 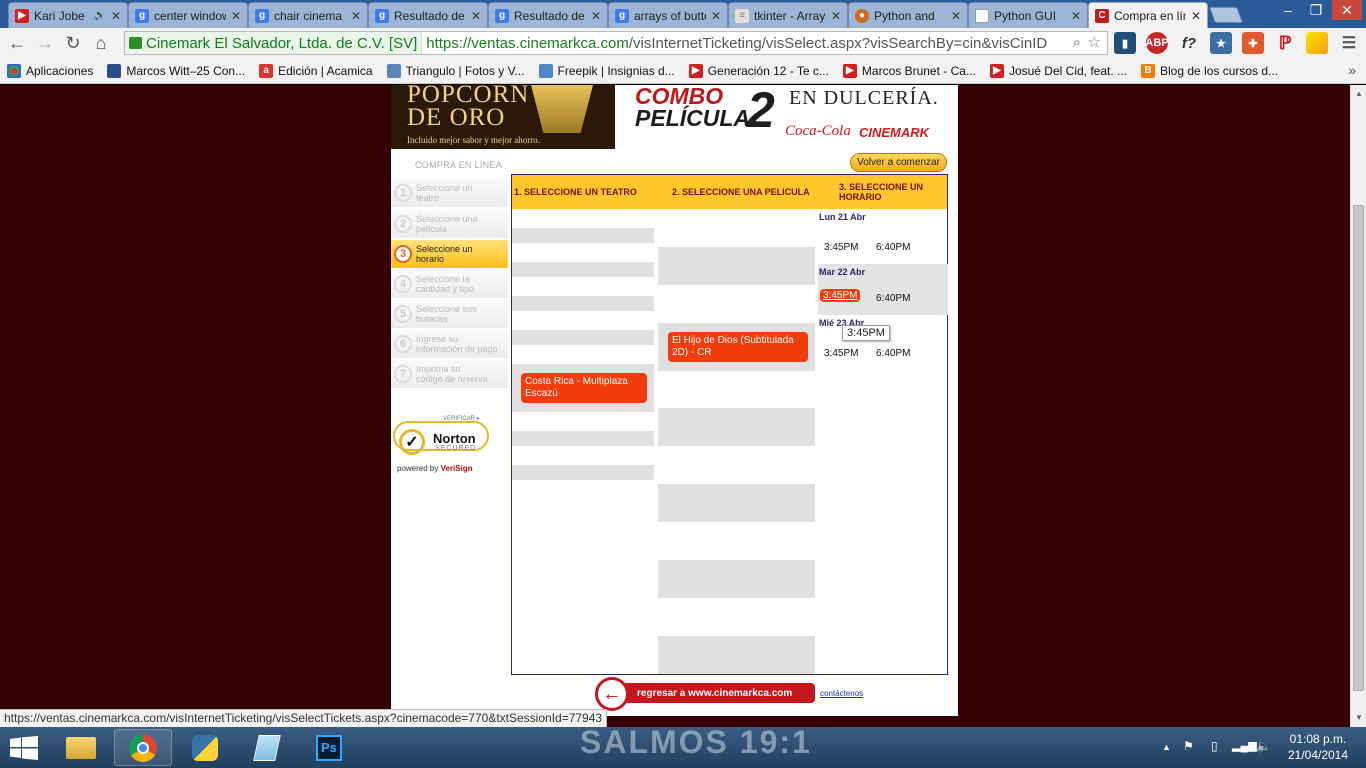 I want to click on show-hidden-icons-icon: ▲, so click(x=1166, y=747).